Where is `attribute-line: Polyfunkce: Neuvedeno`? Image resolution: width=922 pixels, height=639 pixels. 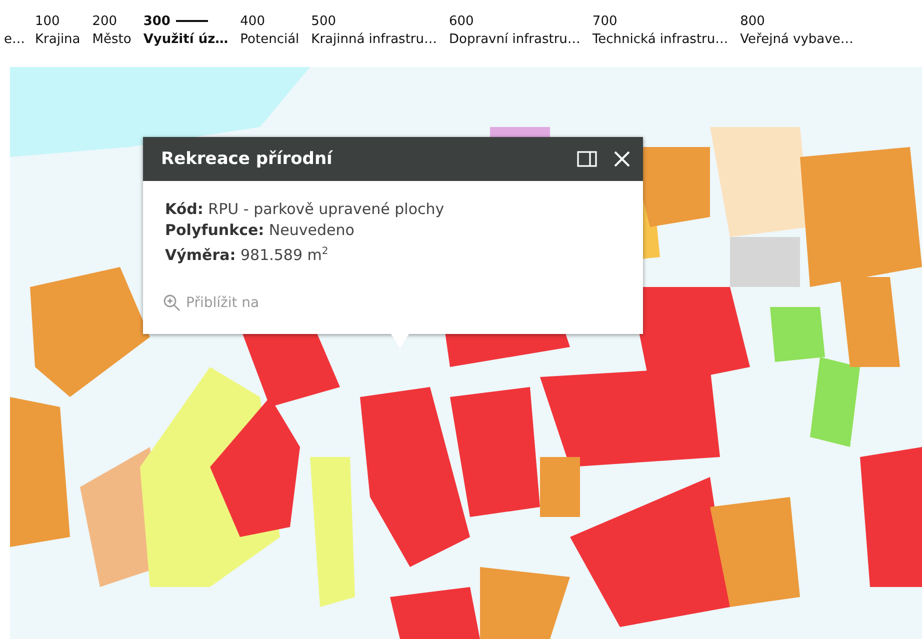
attribute-line: Polyfunkce: Neuvedeno is located at coordinates (260, 230).